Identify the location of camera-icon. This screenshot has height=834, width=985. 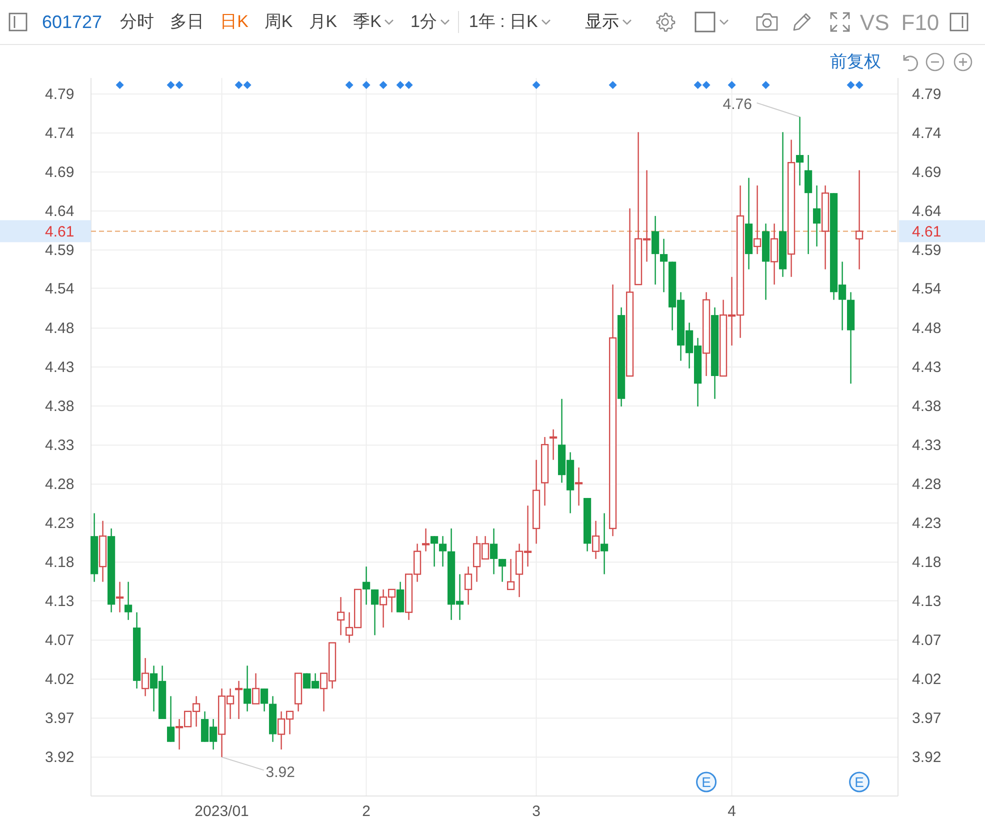
(766, 22).